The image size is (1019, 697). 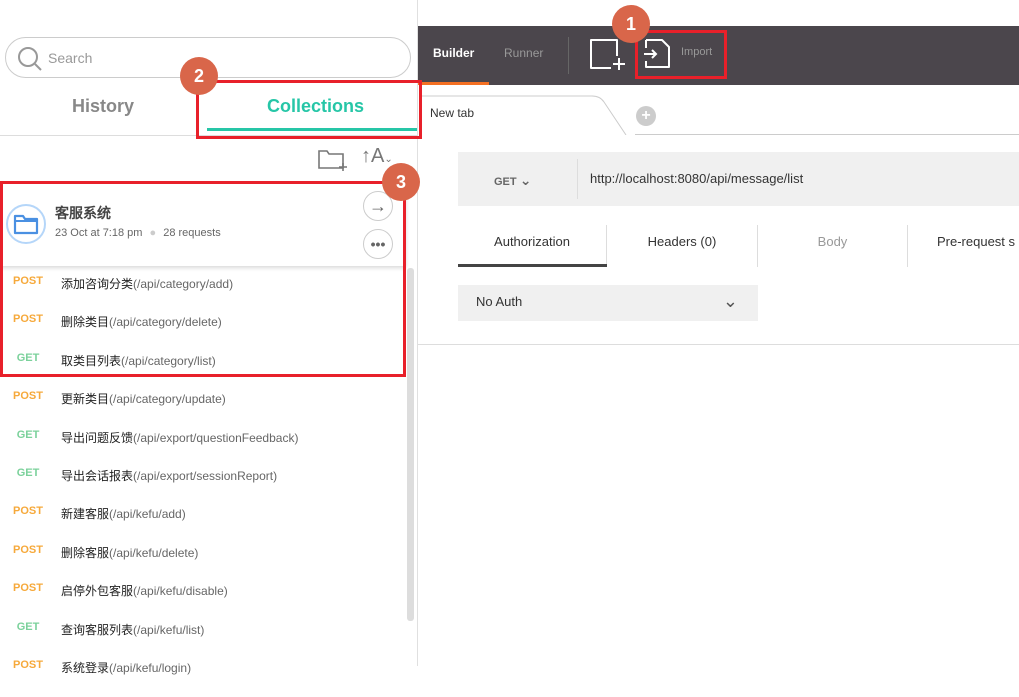 What do you see at coordinates (532, 246) in the screenshot?
I see `subtab-authorization: Authorization` at bounding box center [532, 246].